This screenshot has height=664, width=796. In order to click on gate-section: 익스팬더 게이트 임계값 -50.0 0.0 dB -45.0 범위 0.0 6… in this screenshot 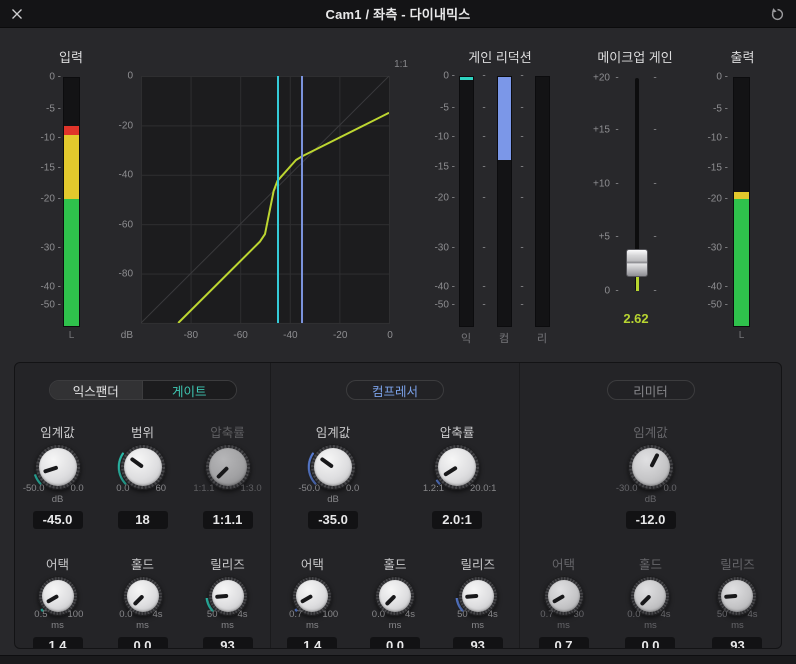, I will do `click(142, 505)`.